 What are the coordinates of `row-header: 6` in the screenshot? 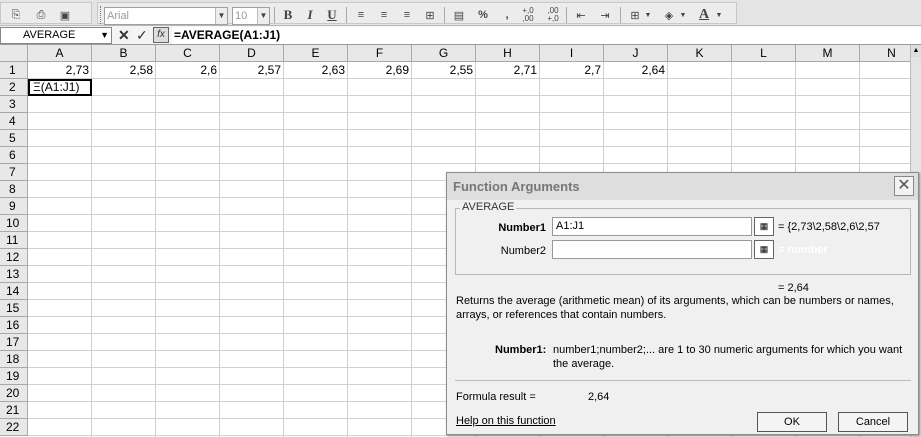 It's located at (14, 155).